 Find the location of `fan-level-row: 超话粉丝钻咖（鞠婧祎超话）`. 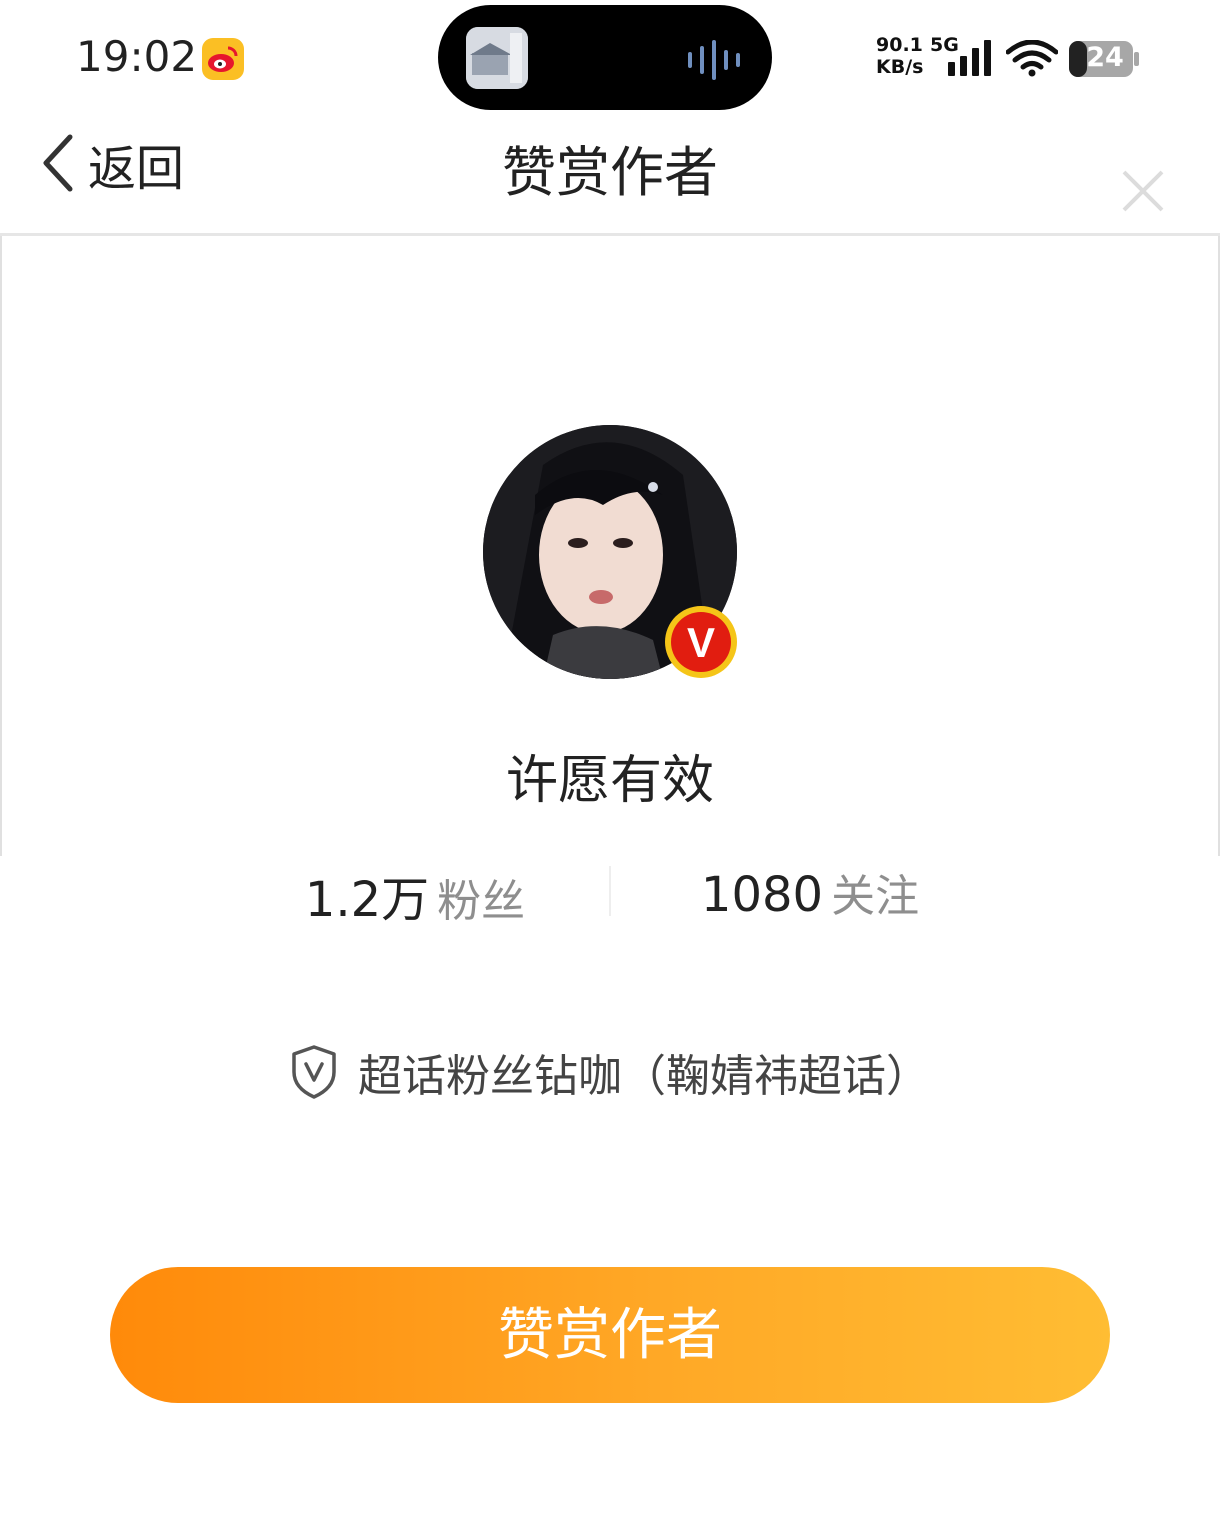

fan-level-row: 超话粉丝钻咖（鞠婧祎超话） is located at coordinates (610, 1072).